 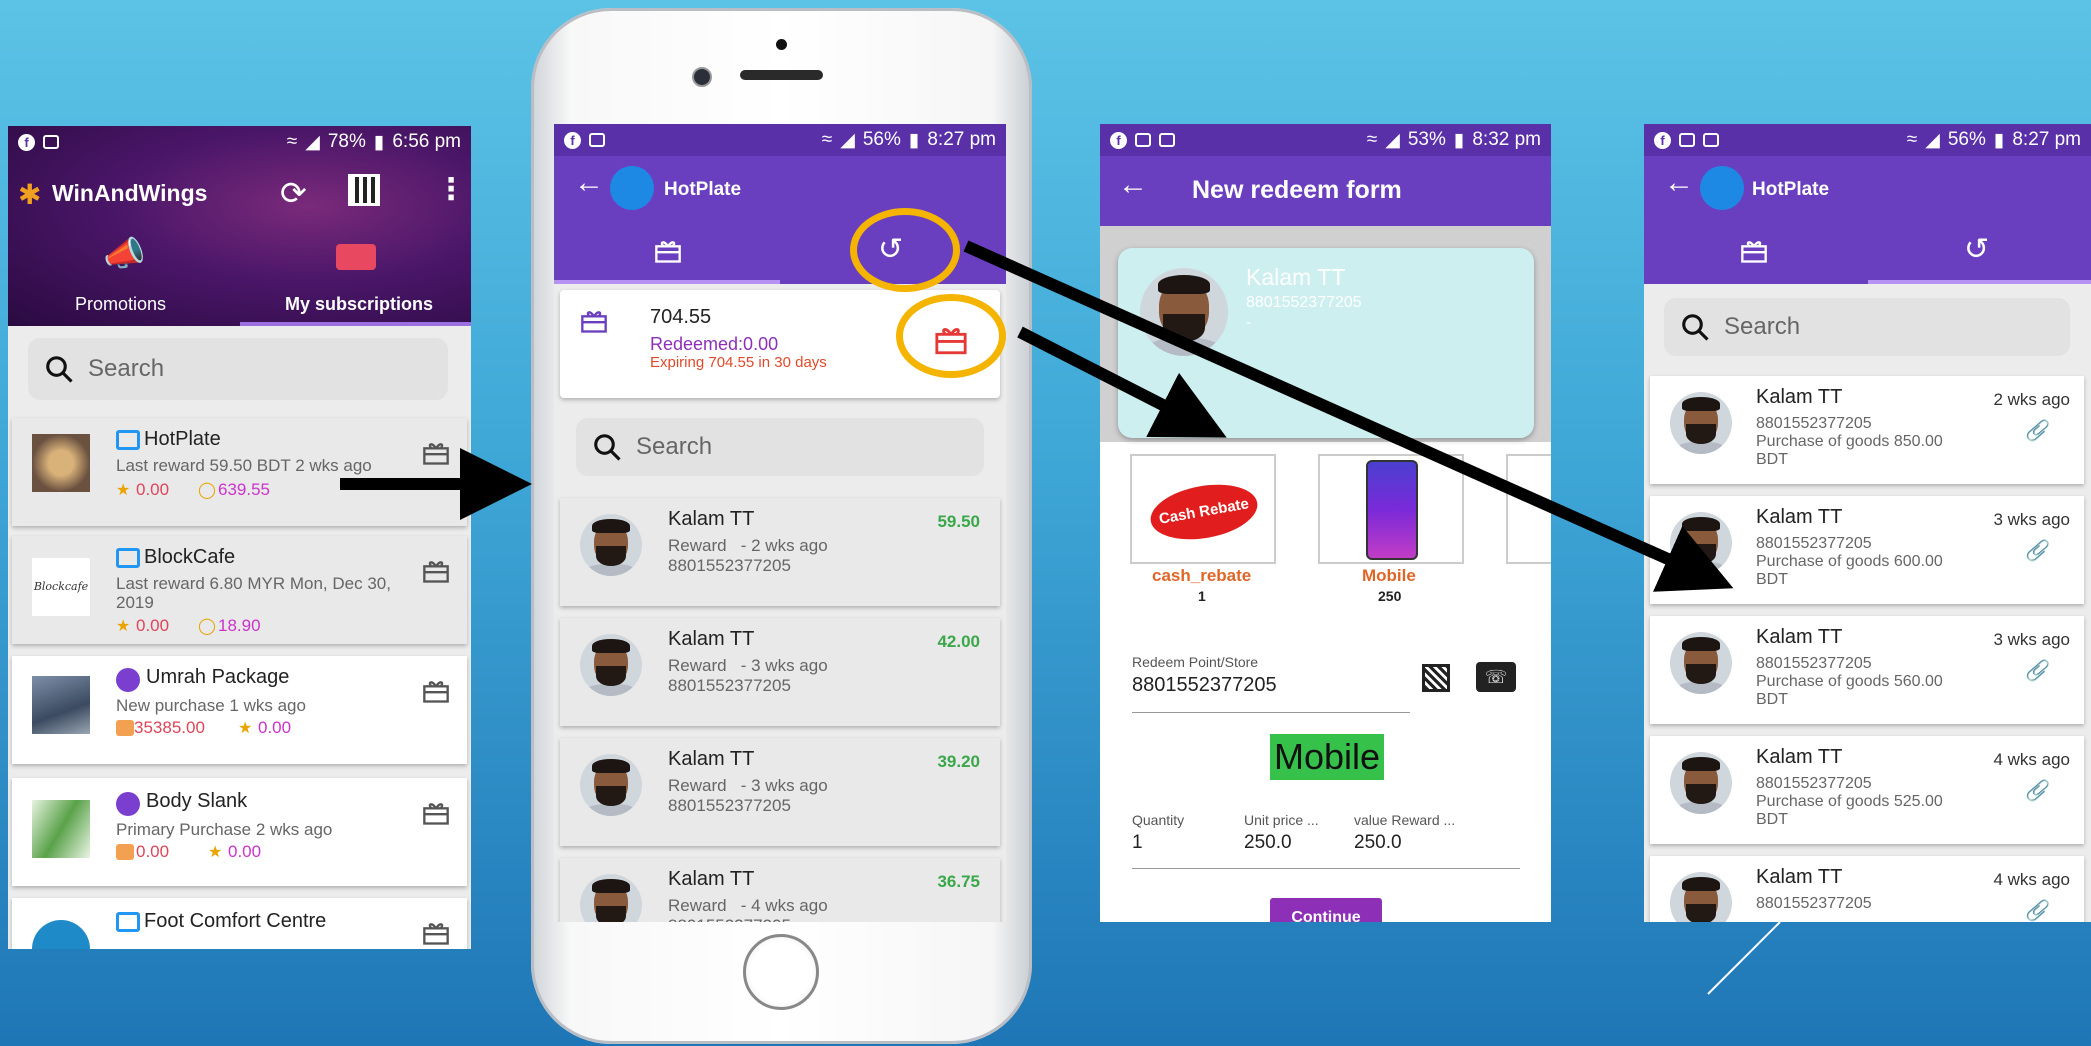 I want to click on arrow-to-history, so click(x=1348, y=416).